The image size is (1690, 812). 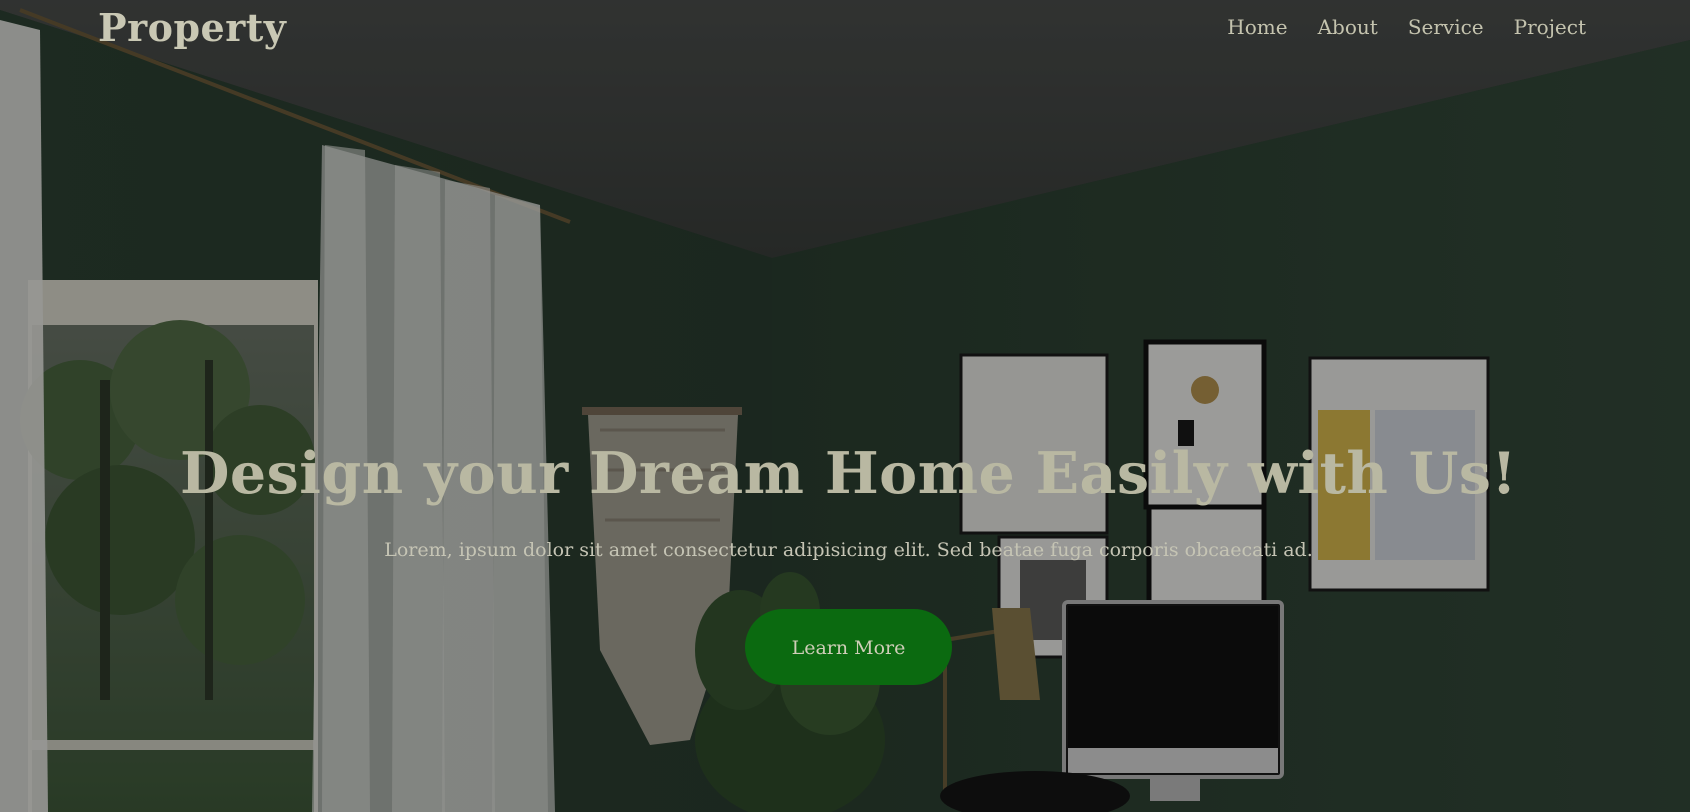 What do you see at coordinates (1406, 27) in the screenshot?
I see `nav-links: Home About Service Project` at bounding box center [1406, 27].